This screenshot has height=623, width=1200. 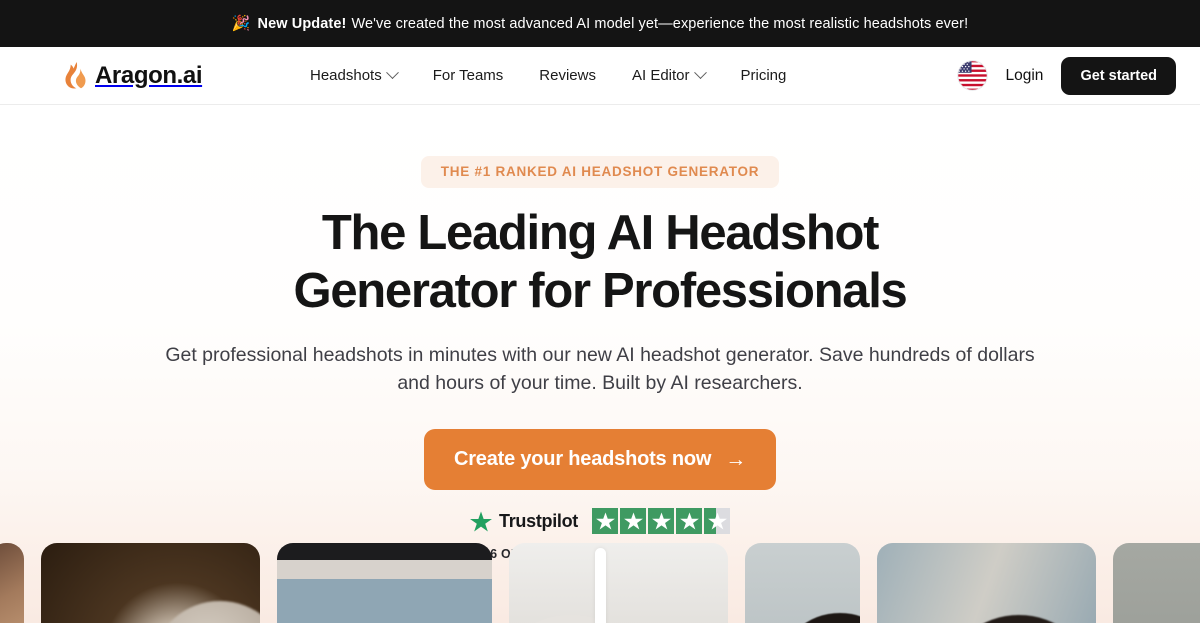 I want to click on before-after-slider-handle, so click(x=600, y=585).